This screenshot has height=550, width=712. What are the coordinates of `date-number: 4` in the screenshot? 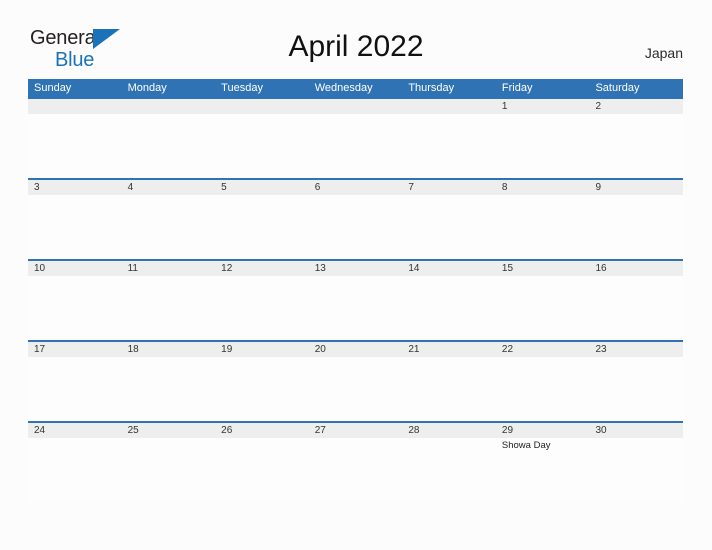 It's located at (169, 187).